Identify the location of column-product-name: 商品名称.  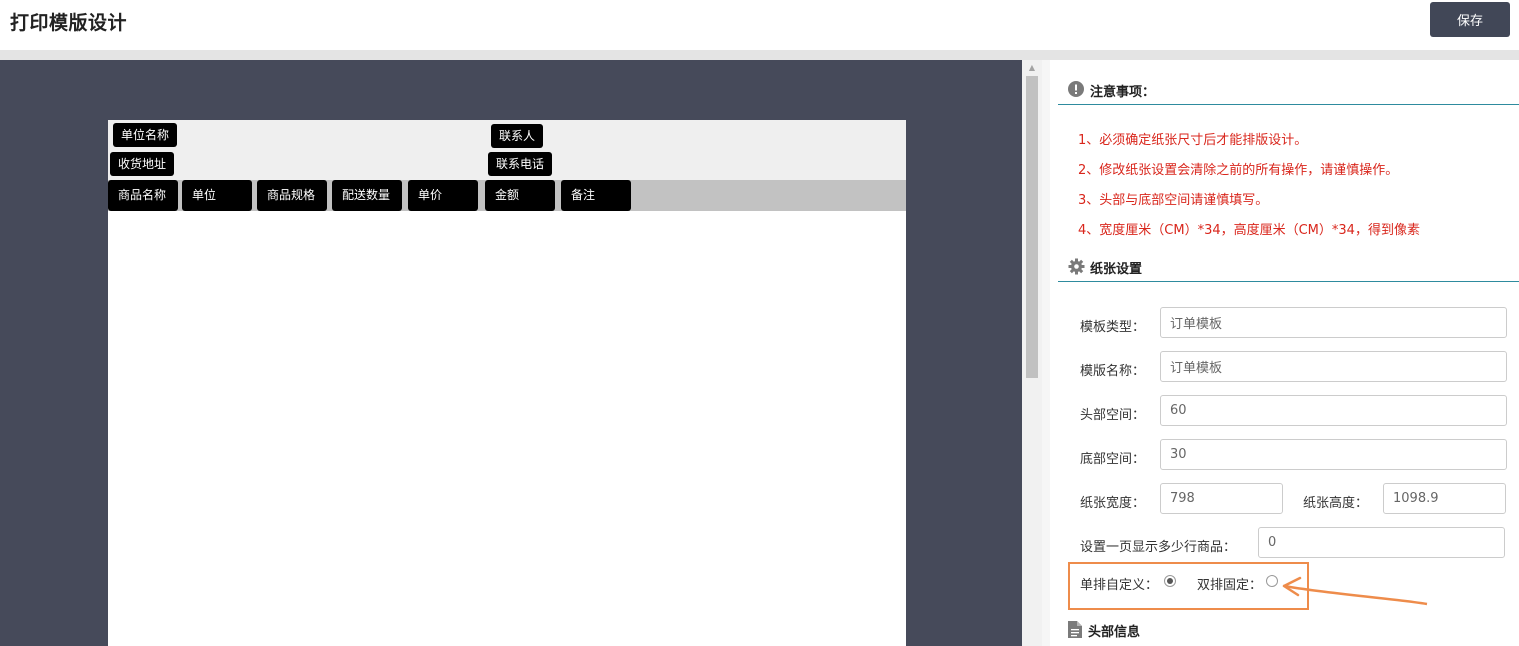
(143, 195).